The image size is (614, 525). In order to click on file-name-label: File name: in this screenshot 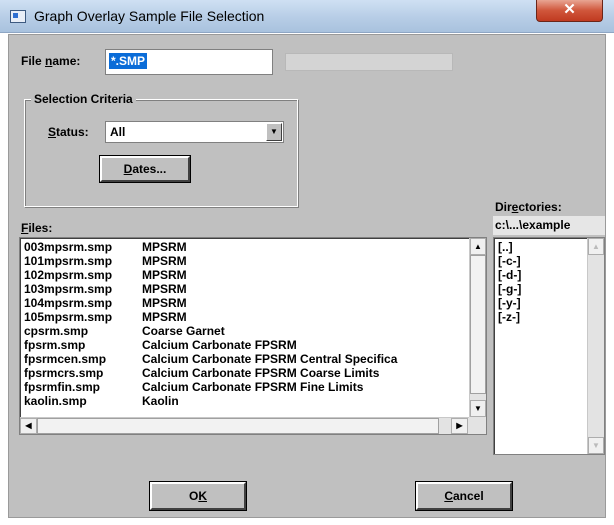, I will do `click(51, 61)`.